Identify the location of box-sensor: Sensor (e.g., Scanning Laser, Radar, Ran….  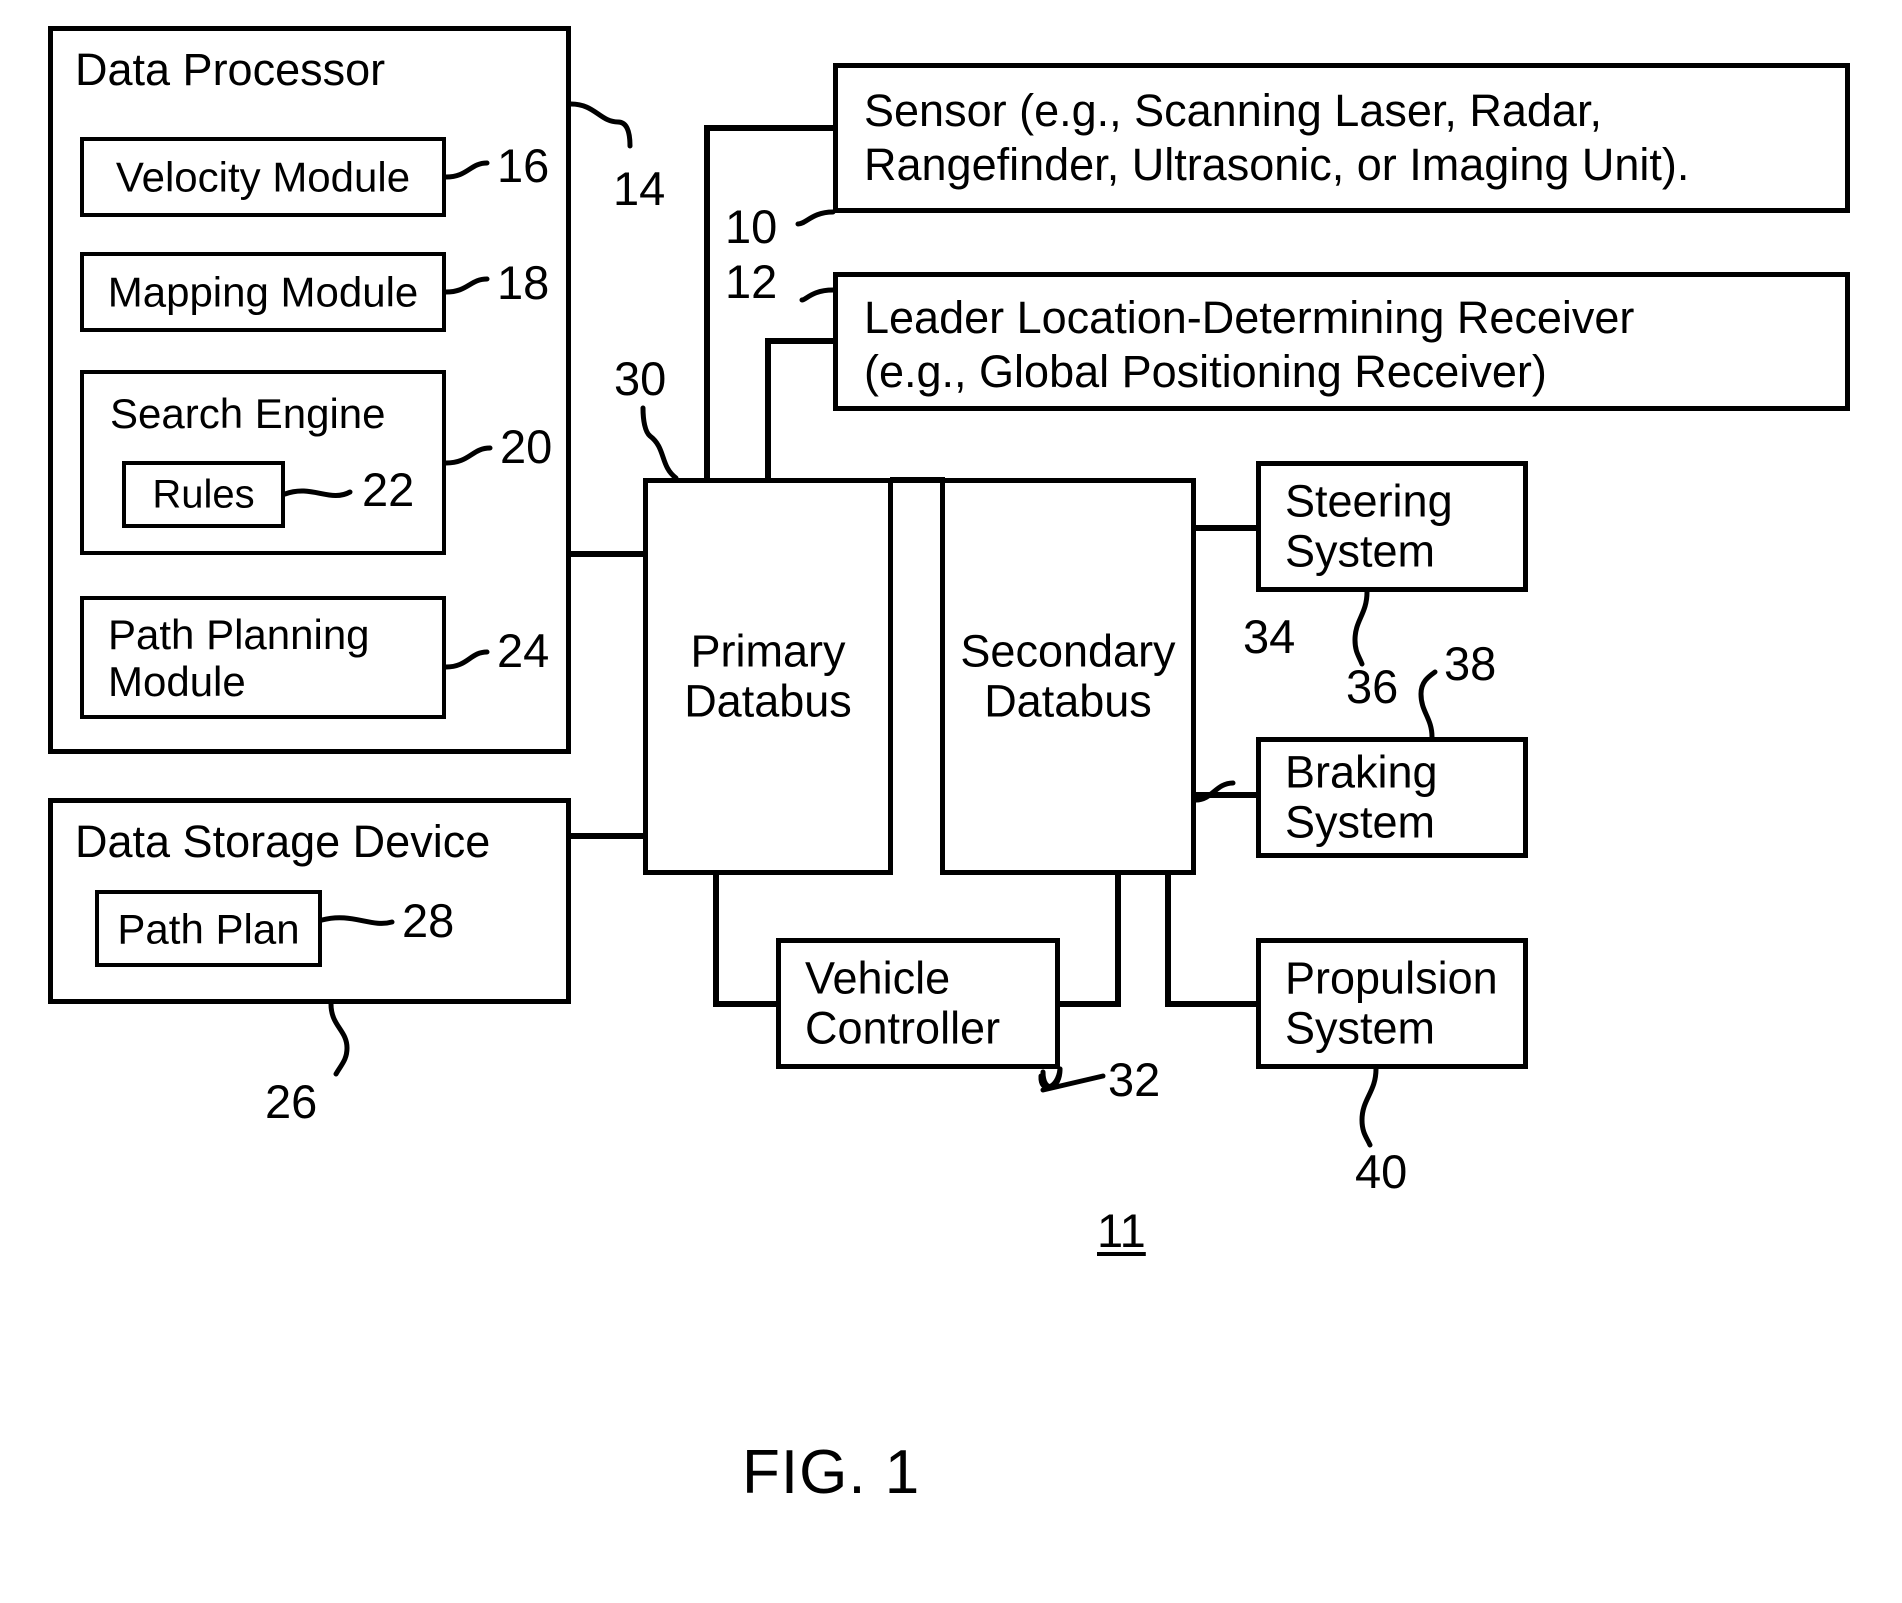
(1341, 138).